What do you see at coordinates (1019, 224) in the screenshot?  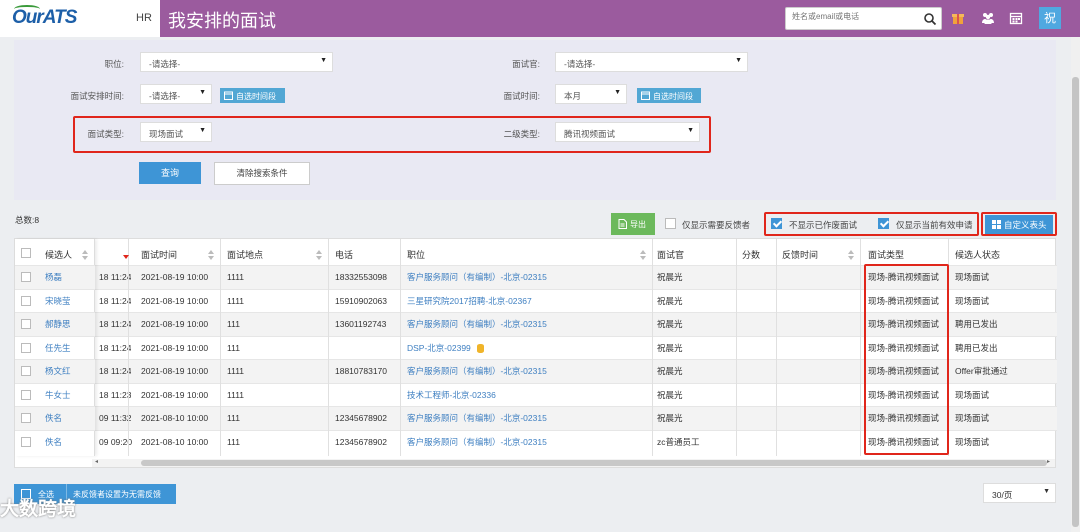 I see `custom-columns-button: 自定义表头` at bounding box center [1019, 224].